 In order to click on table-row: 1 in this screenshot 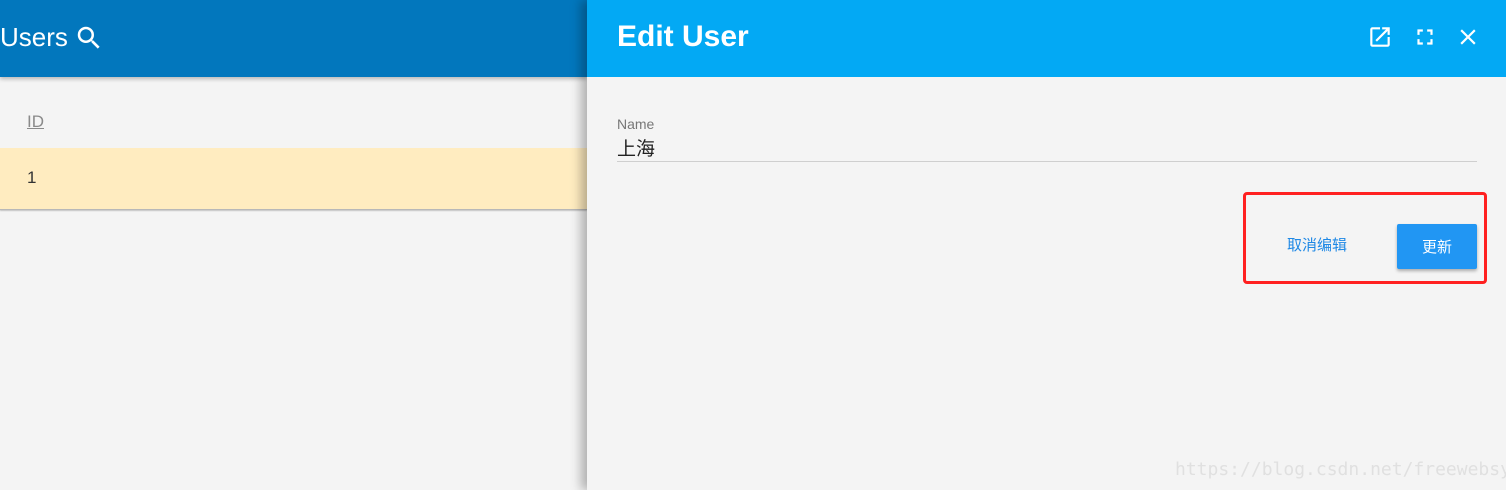, I will do `click(293, 179)`.